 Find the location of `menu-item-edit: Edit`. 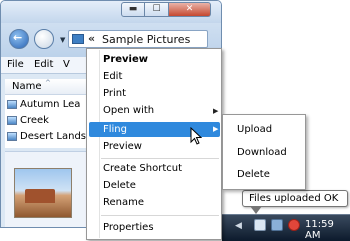

menu-item-edit: Edit is located at coordinates (112, 76).